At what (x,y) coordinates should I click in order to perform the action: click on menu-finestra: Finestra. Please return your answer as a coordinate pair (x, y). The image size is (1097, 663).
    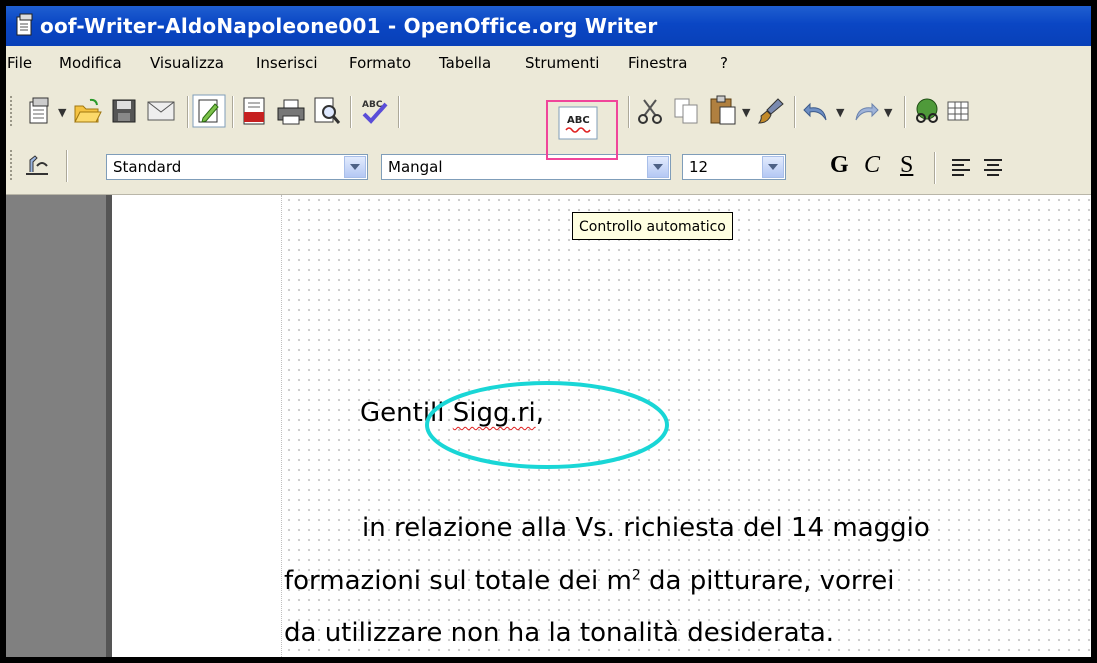
    Looking at the image, I should click on (658, 63).